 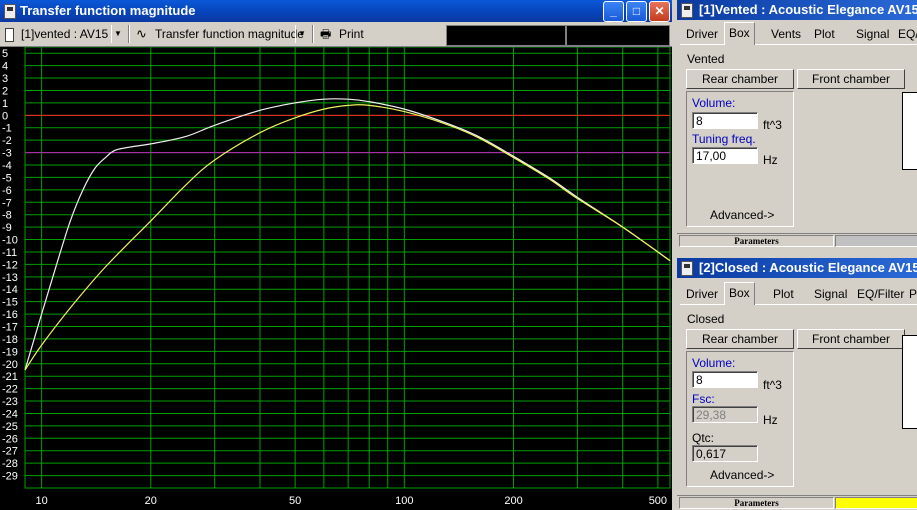 What do you see at coordinates (5, 104) in the screenshot?
I see `y-tick-label: 1` at bounding box center [5, 104].